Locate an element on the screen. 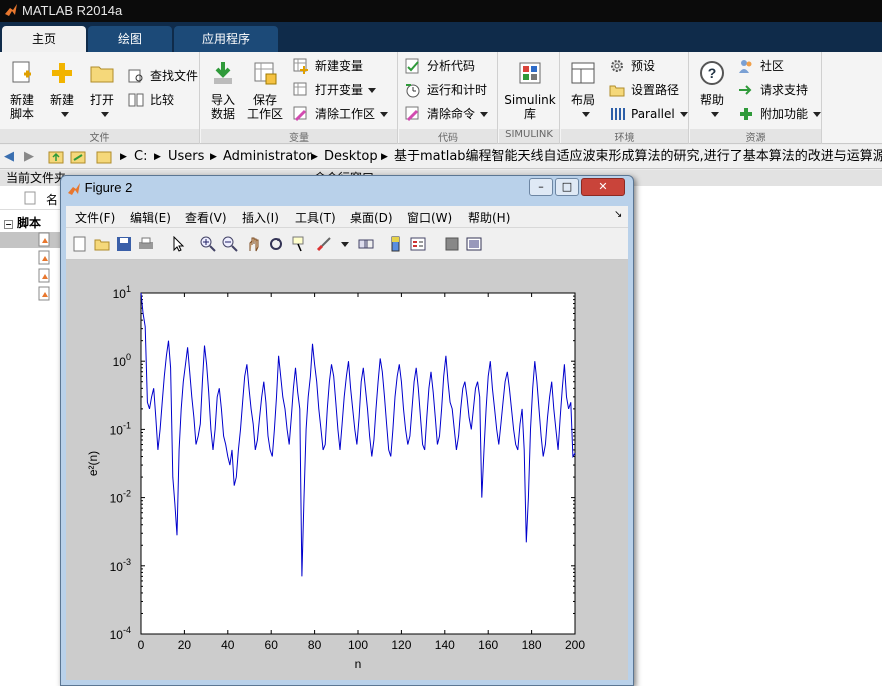  find-files-label: 查找文件 is located at coordinates (174, 76).